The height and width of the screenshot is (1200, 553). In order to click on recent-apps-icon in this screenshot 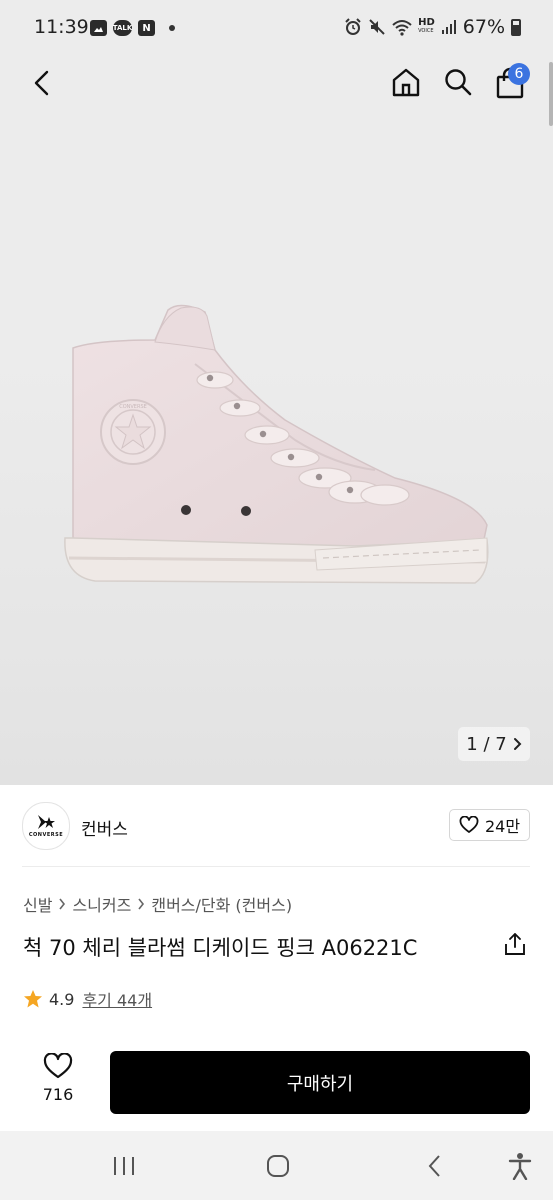, I will do `click(124, 1166)`.